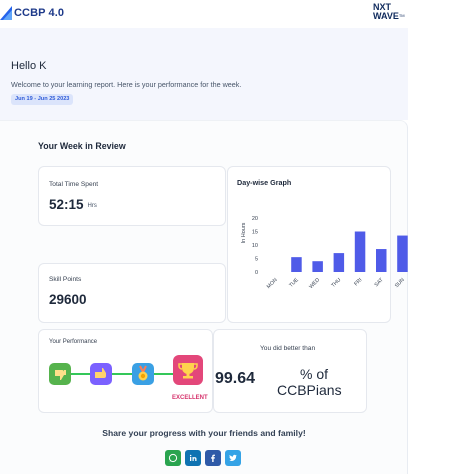 This screenshot has height=474, width=474. I want to click on bar-tue, so click(296, 264).